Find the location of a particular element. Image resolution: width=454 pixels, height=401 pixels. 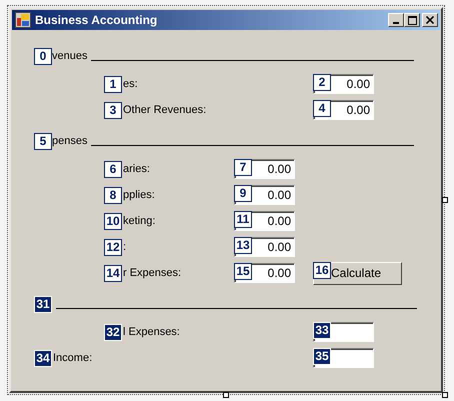

maximize-icon is located at coordinates (412, 20).